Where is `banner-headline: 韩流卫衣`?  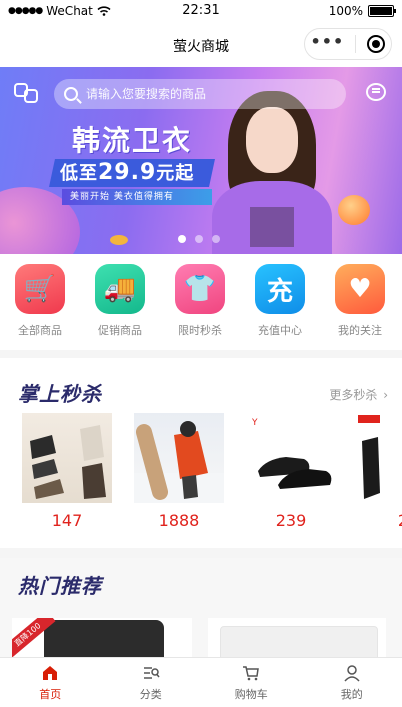 banner-headline: 韩流卫衣 is located at coordinates (132, 140).